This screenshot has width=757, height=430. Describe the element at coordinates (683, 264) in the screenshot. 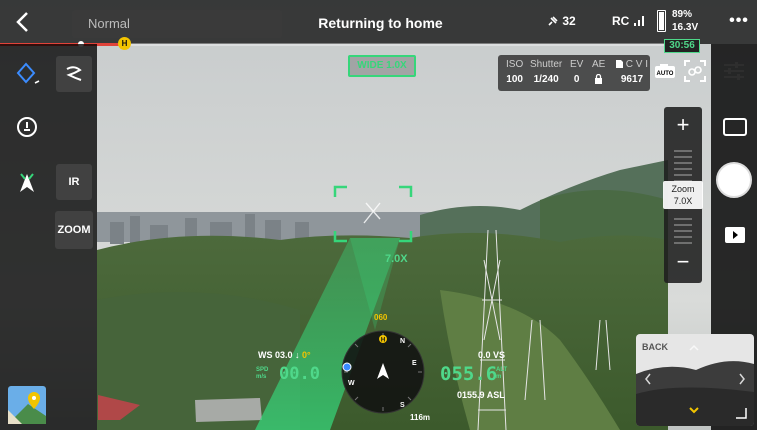

I see `zoom-out-button: −` at that location.